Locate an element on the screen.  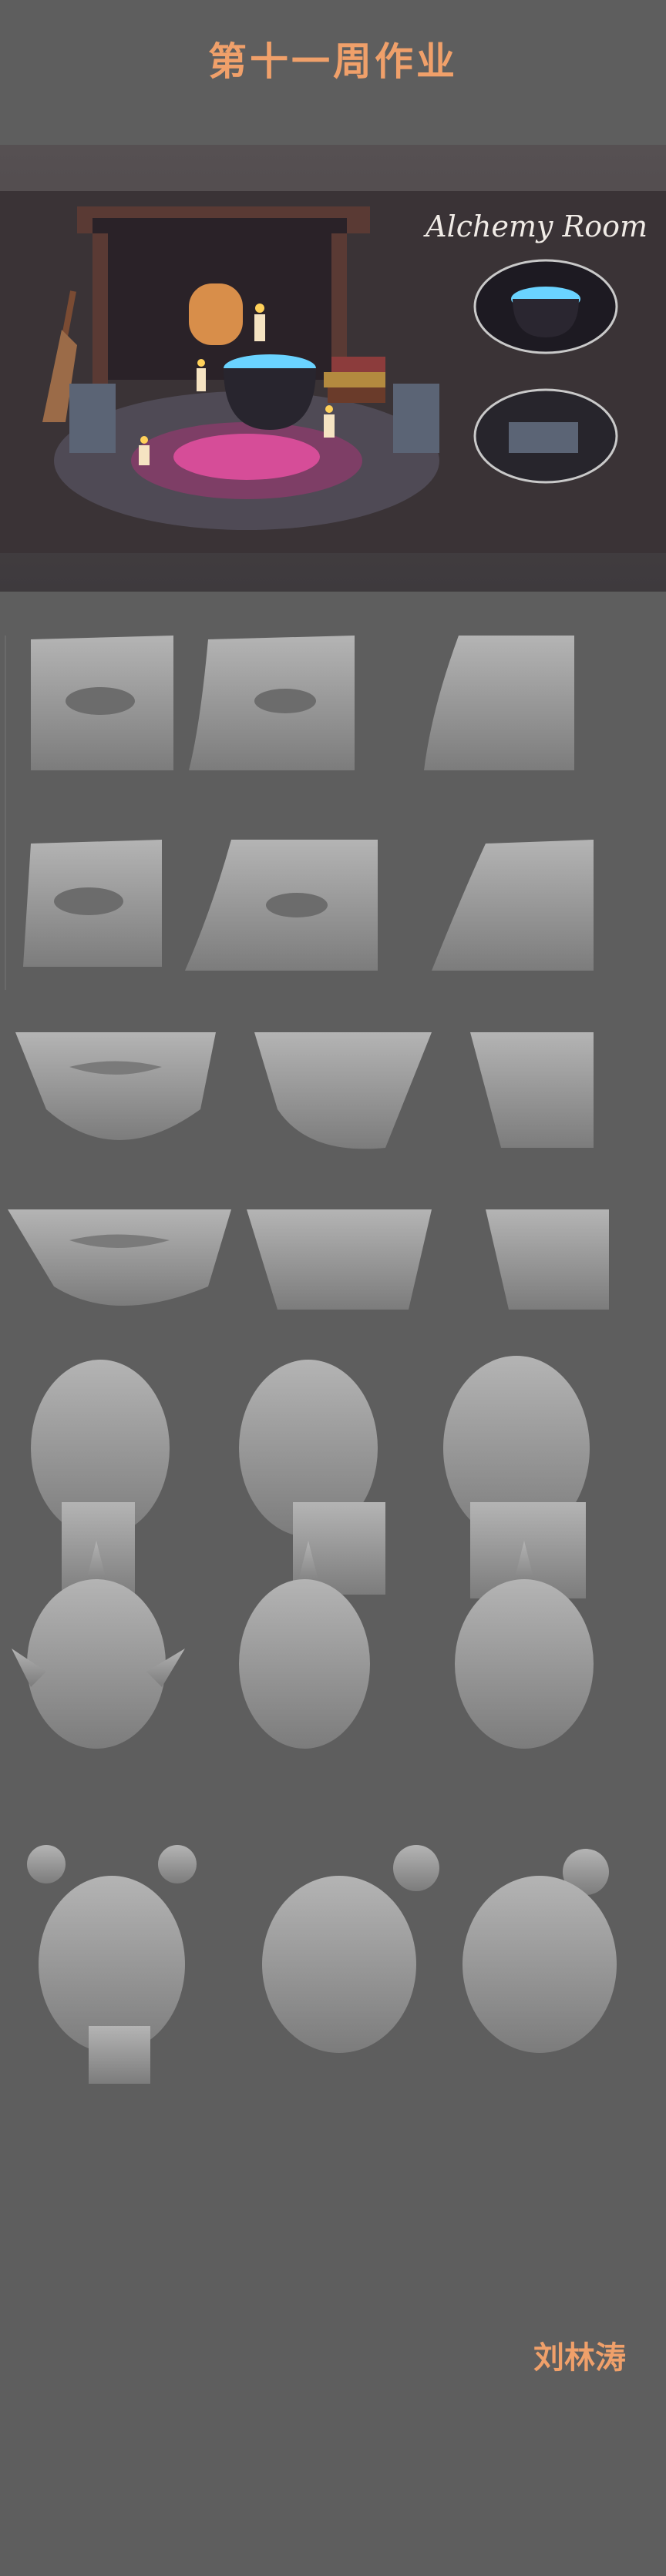
page-title: 第十一周作业 is located at coordinates (333, 61).